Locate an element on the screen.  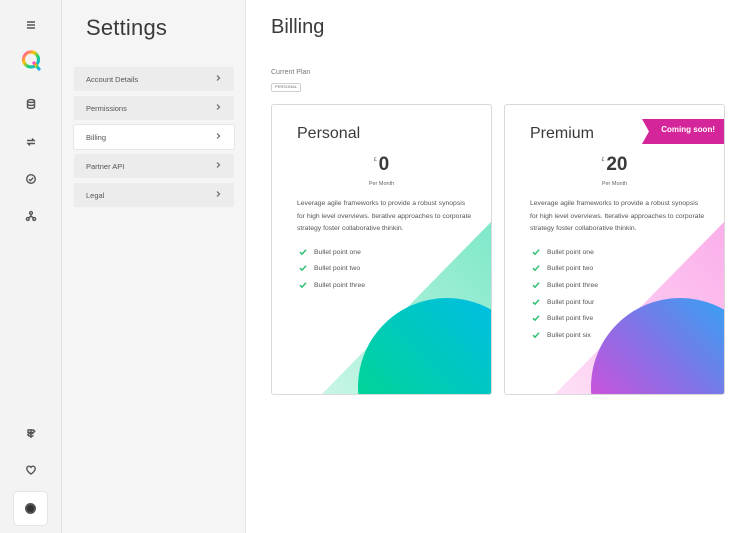
settings-title: Settings is located at coordinates (127, 27).